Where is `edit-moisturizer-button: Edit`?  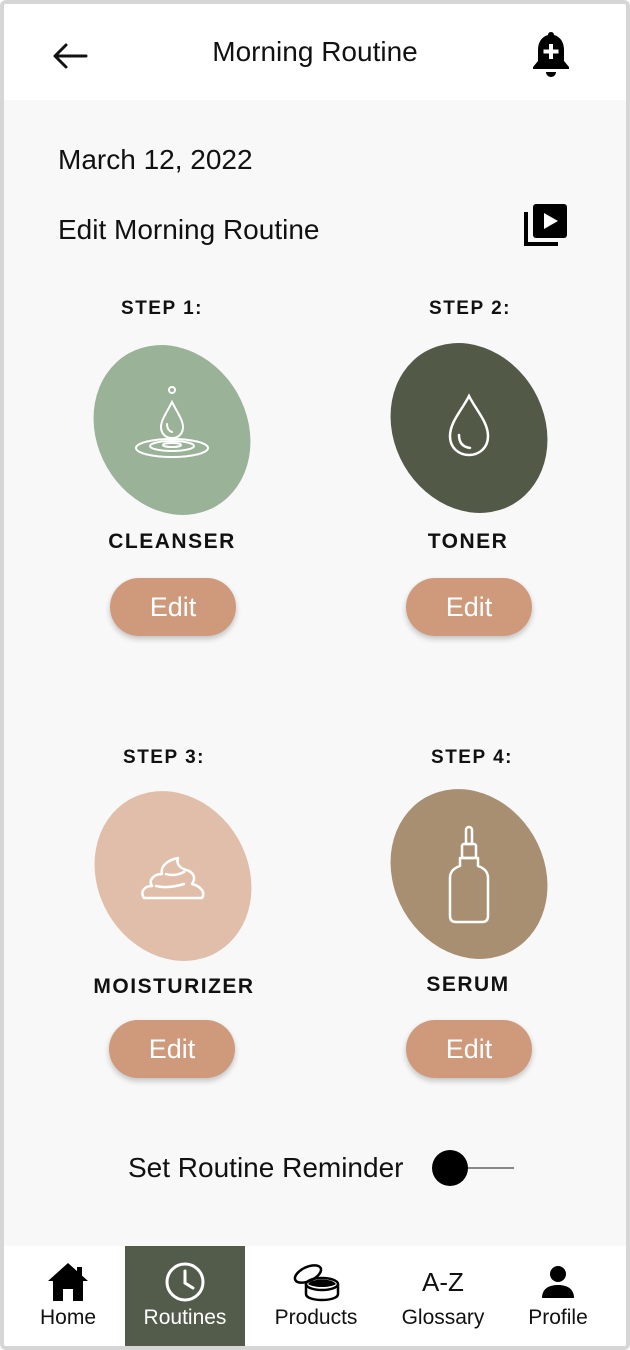 edit-moisturizer-button: Edit is located at coordinates (172, 1049).